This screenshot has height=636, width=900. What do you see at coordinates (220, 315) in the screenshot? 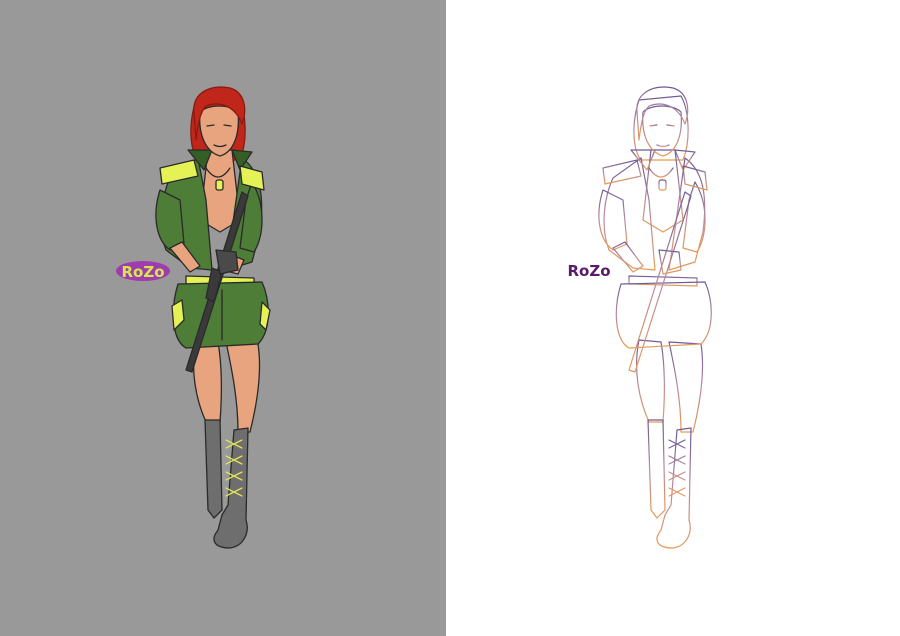
I see `shorts` at bounding box center [220, 315].